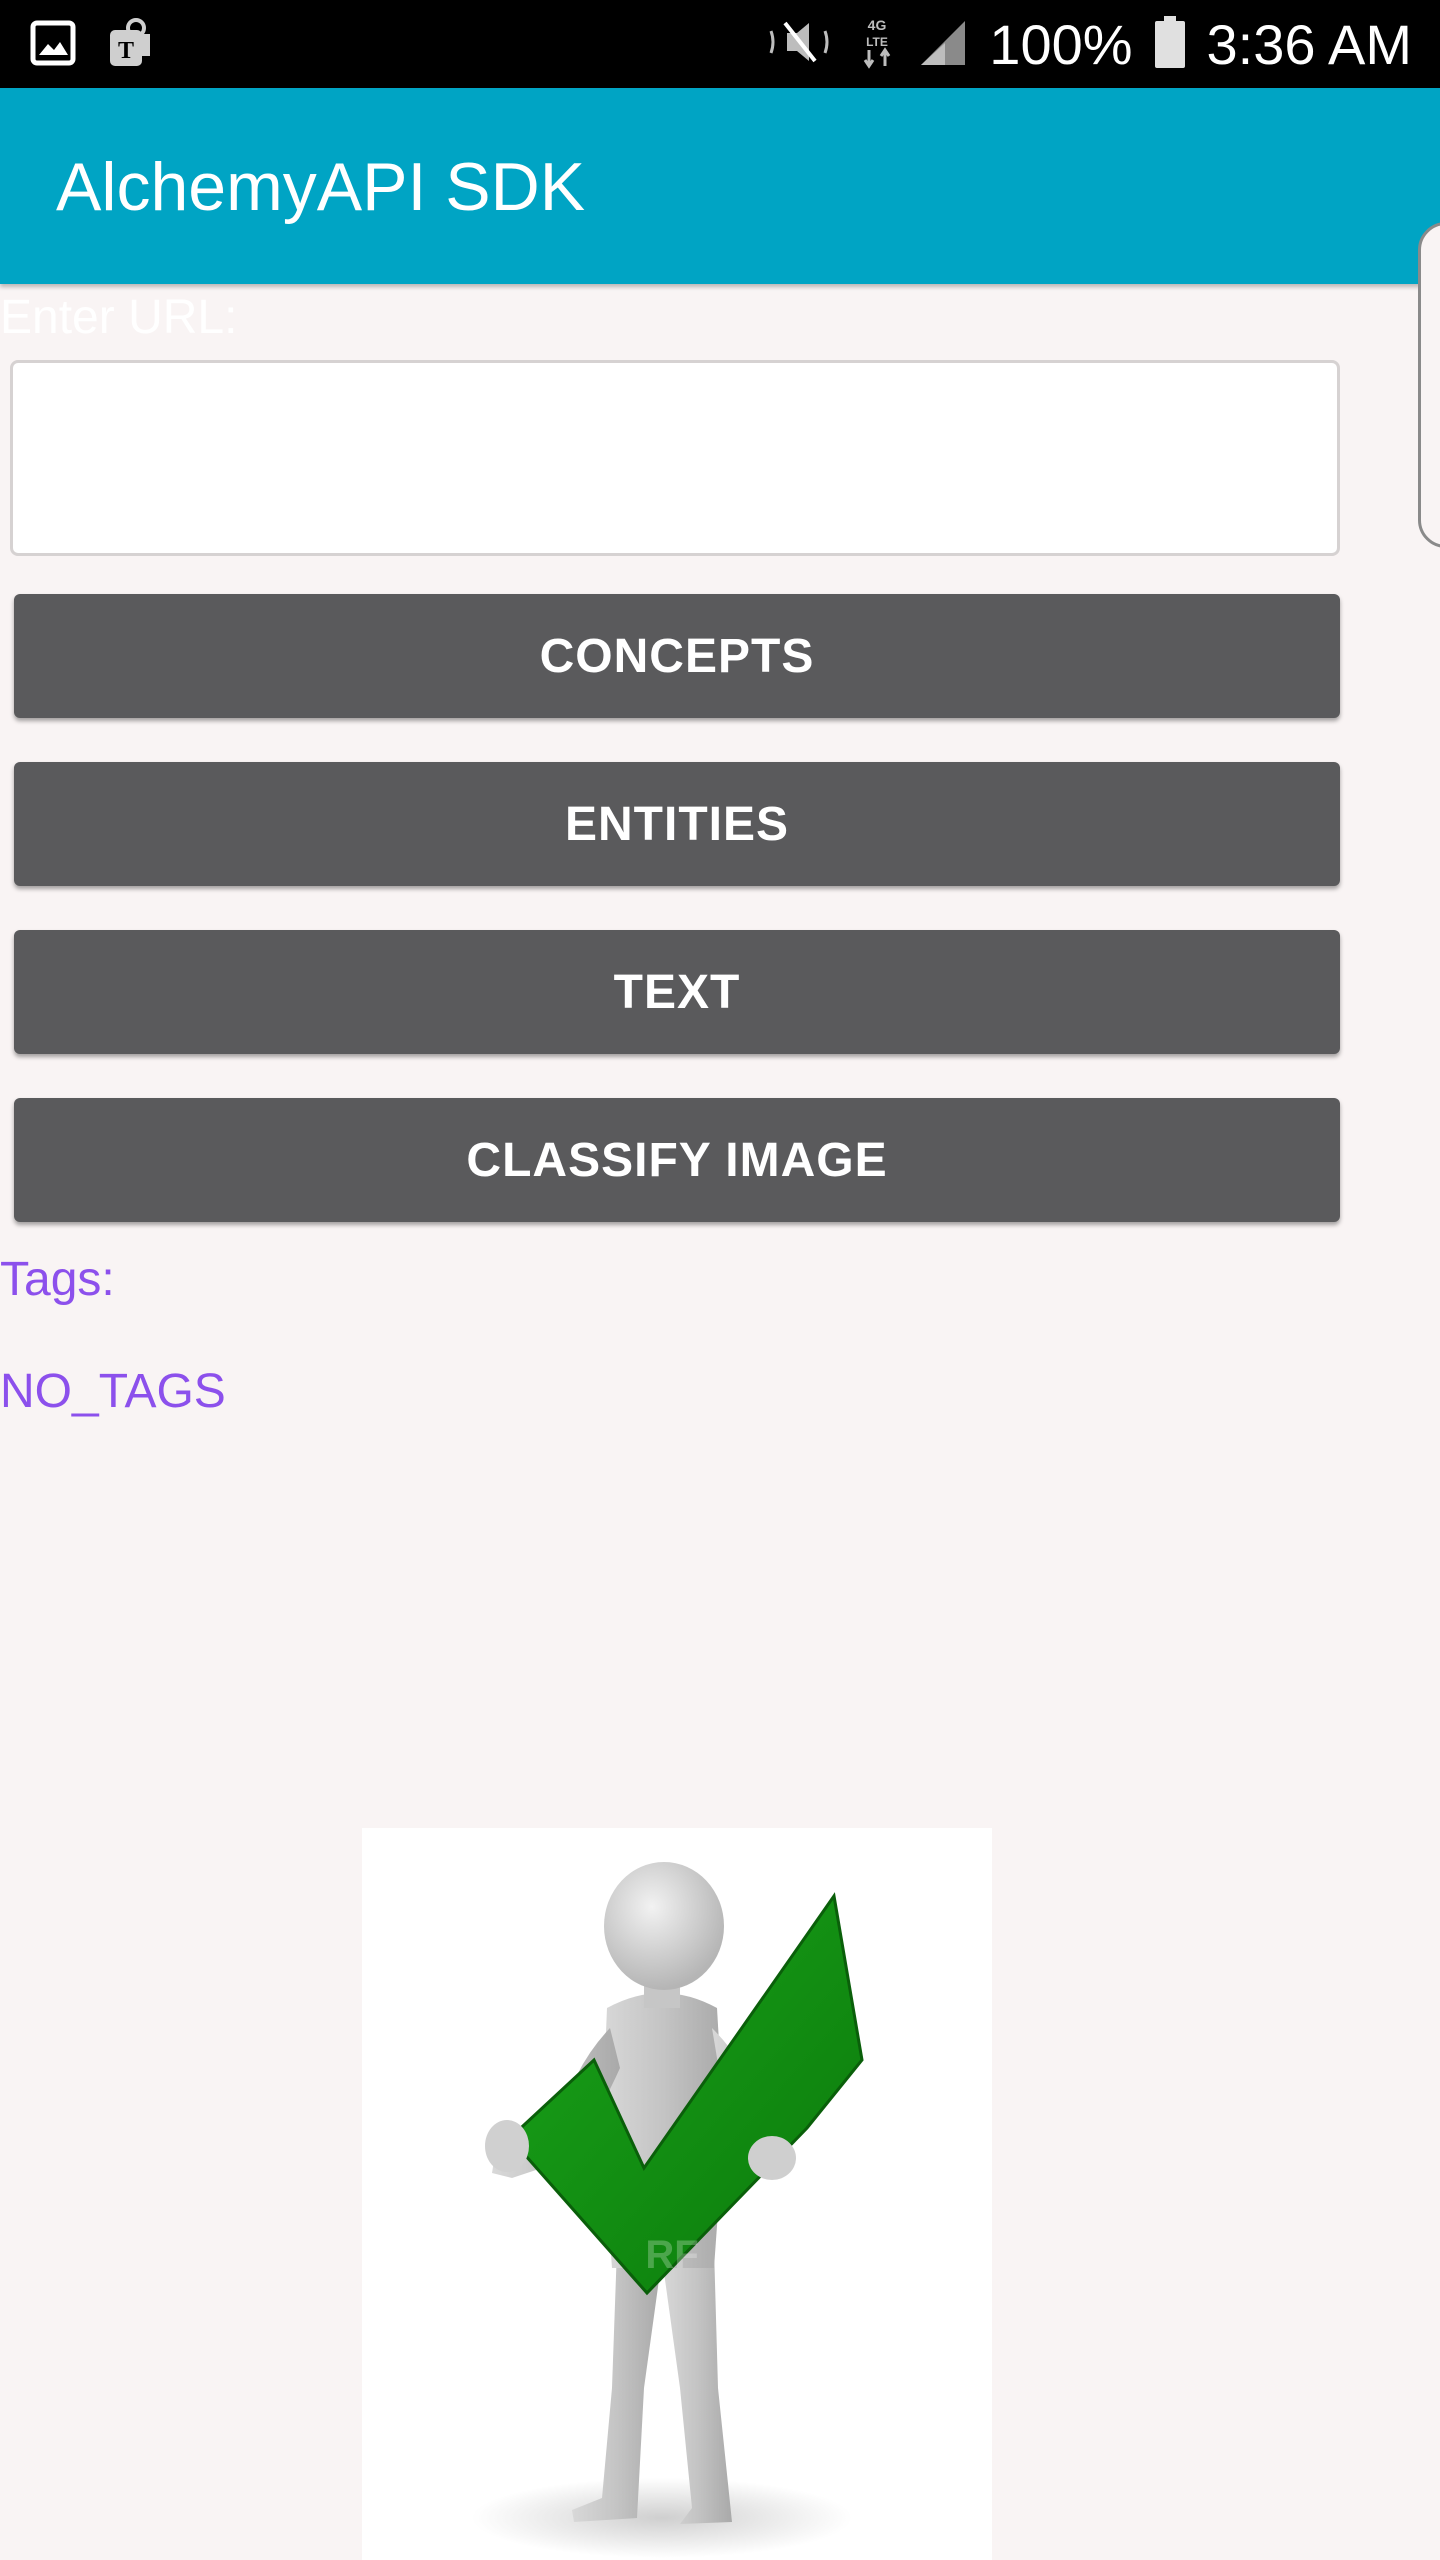  I want to click on url-label: Enter URL:, so click(119, 317).